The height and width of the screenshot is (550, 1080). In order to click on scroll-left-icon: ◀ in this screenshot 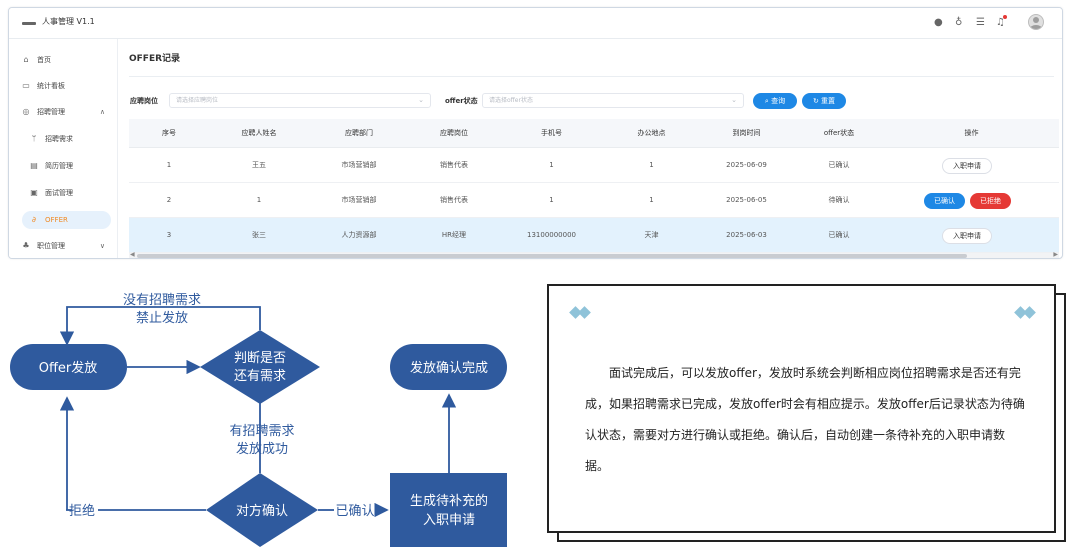, I will do `click(132, 254)`.